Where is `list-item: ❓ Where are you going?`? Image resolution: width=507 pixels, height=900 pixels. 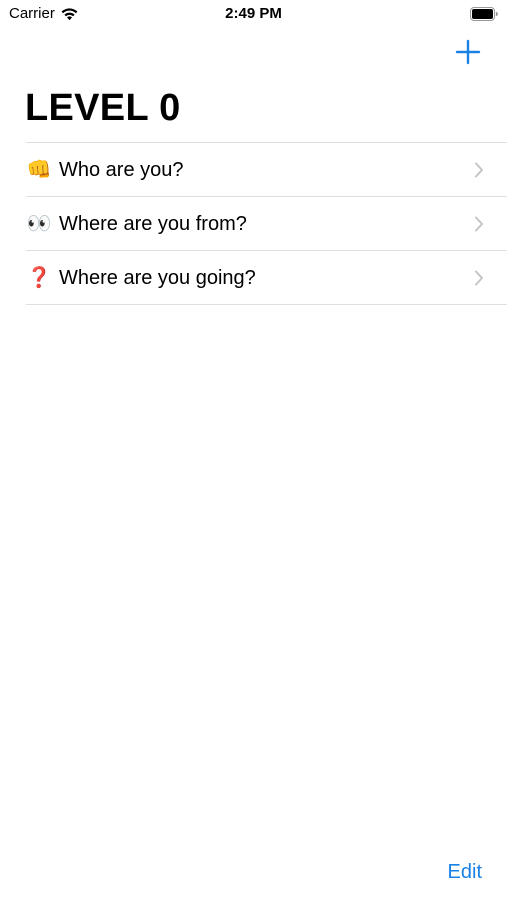 list-item: ❓ Where are you going? is located at coordinates (253, 277).